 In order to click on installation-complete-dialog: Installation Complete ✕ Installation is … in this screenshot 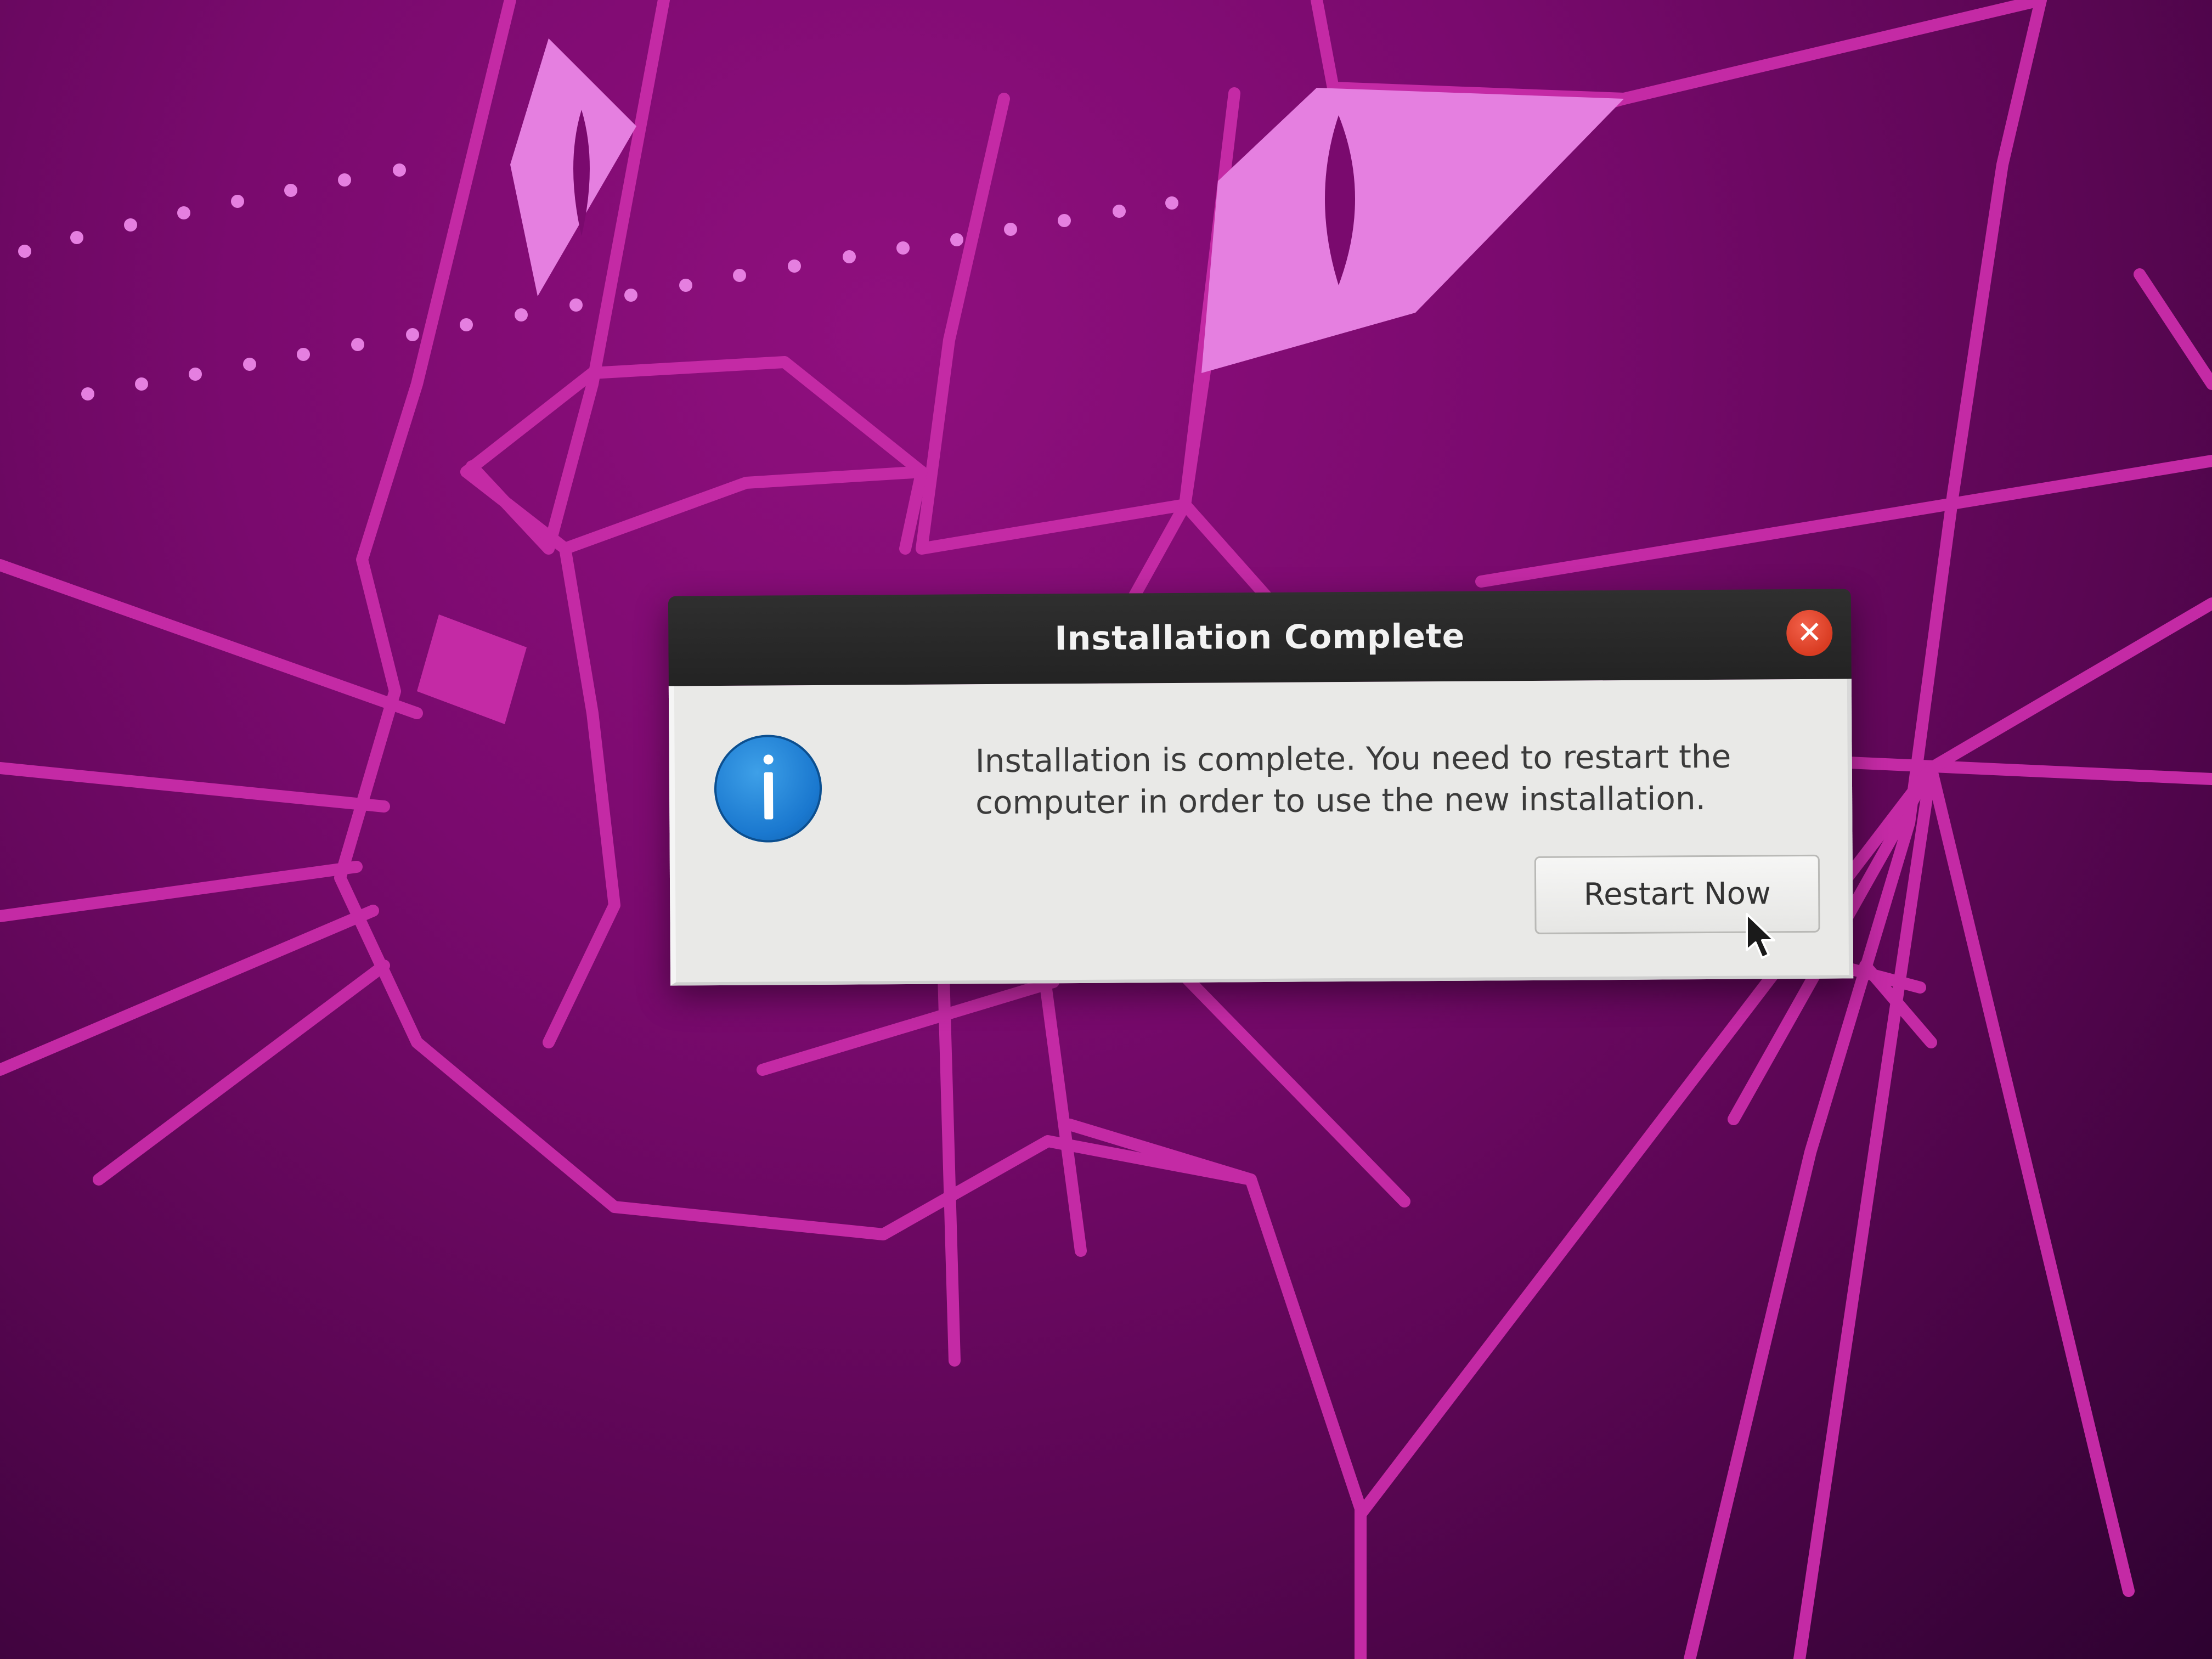, I will do `click(1261, 787)`.